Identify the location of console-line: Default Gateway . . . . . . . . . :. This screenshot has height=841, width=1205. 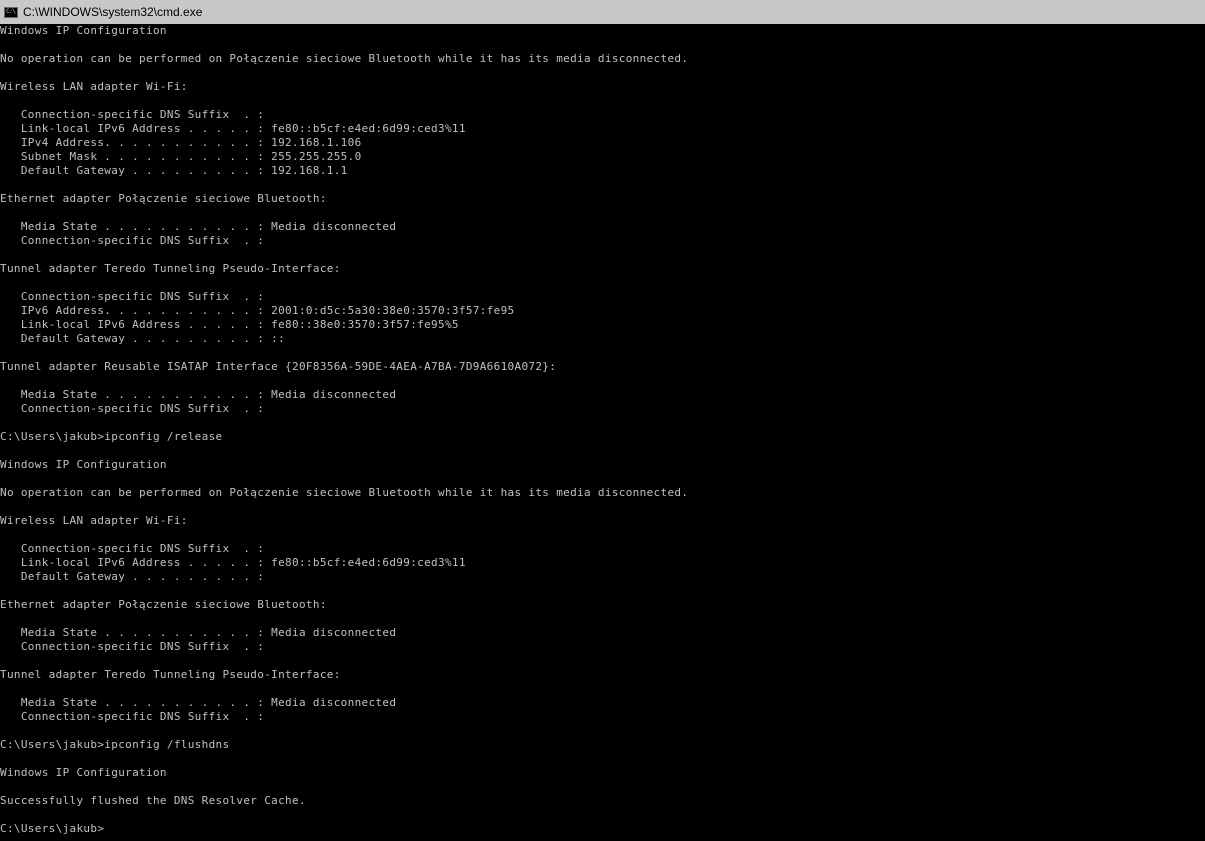
(132, 576).